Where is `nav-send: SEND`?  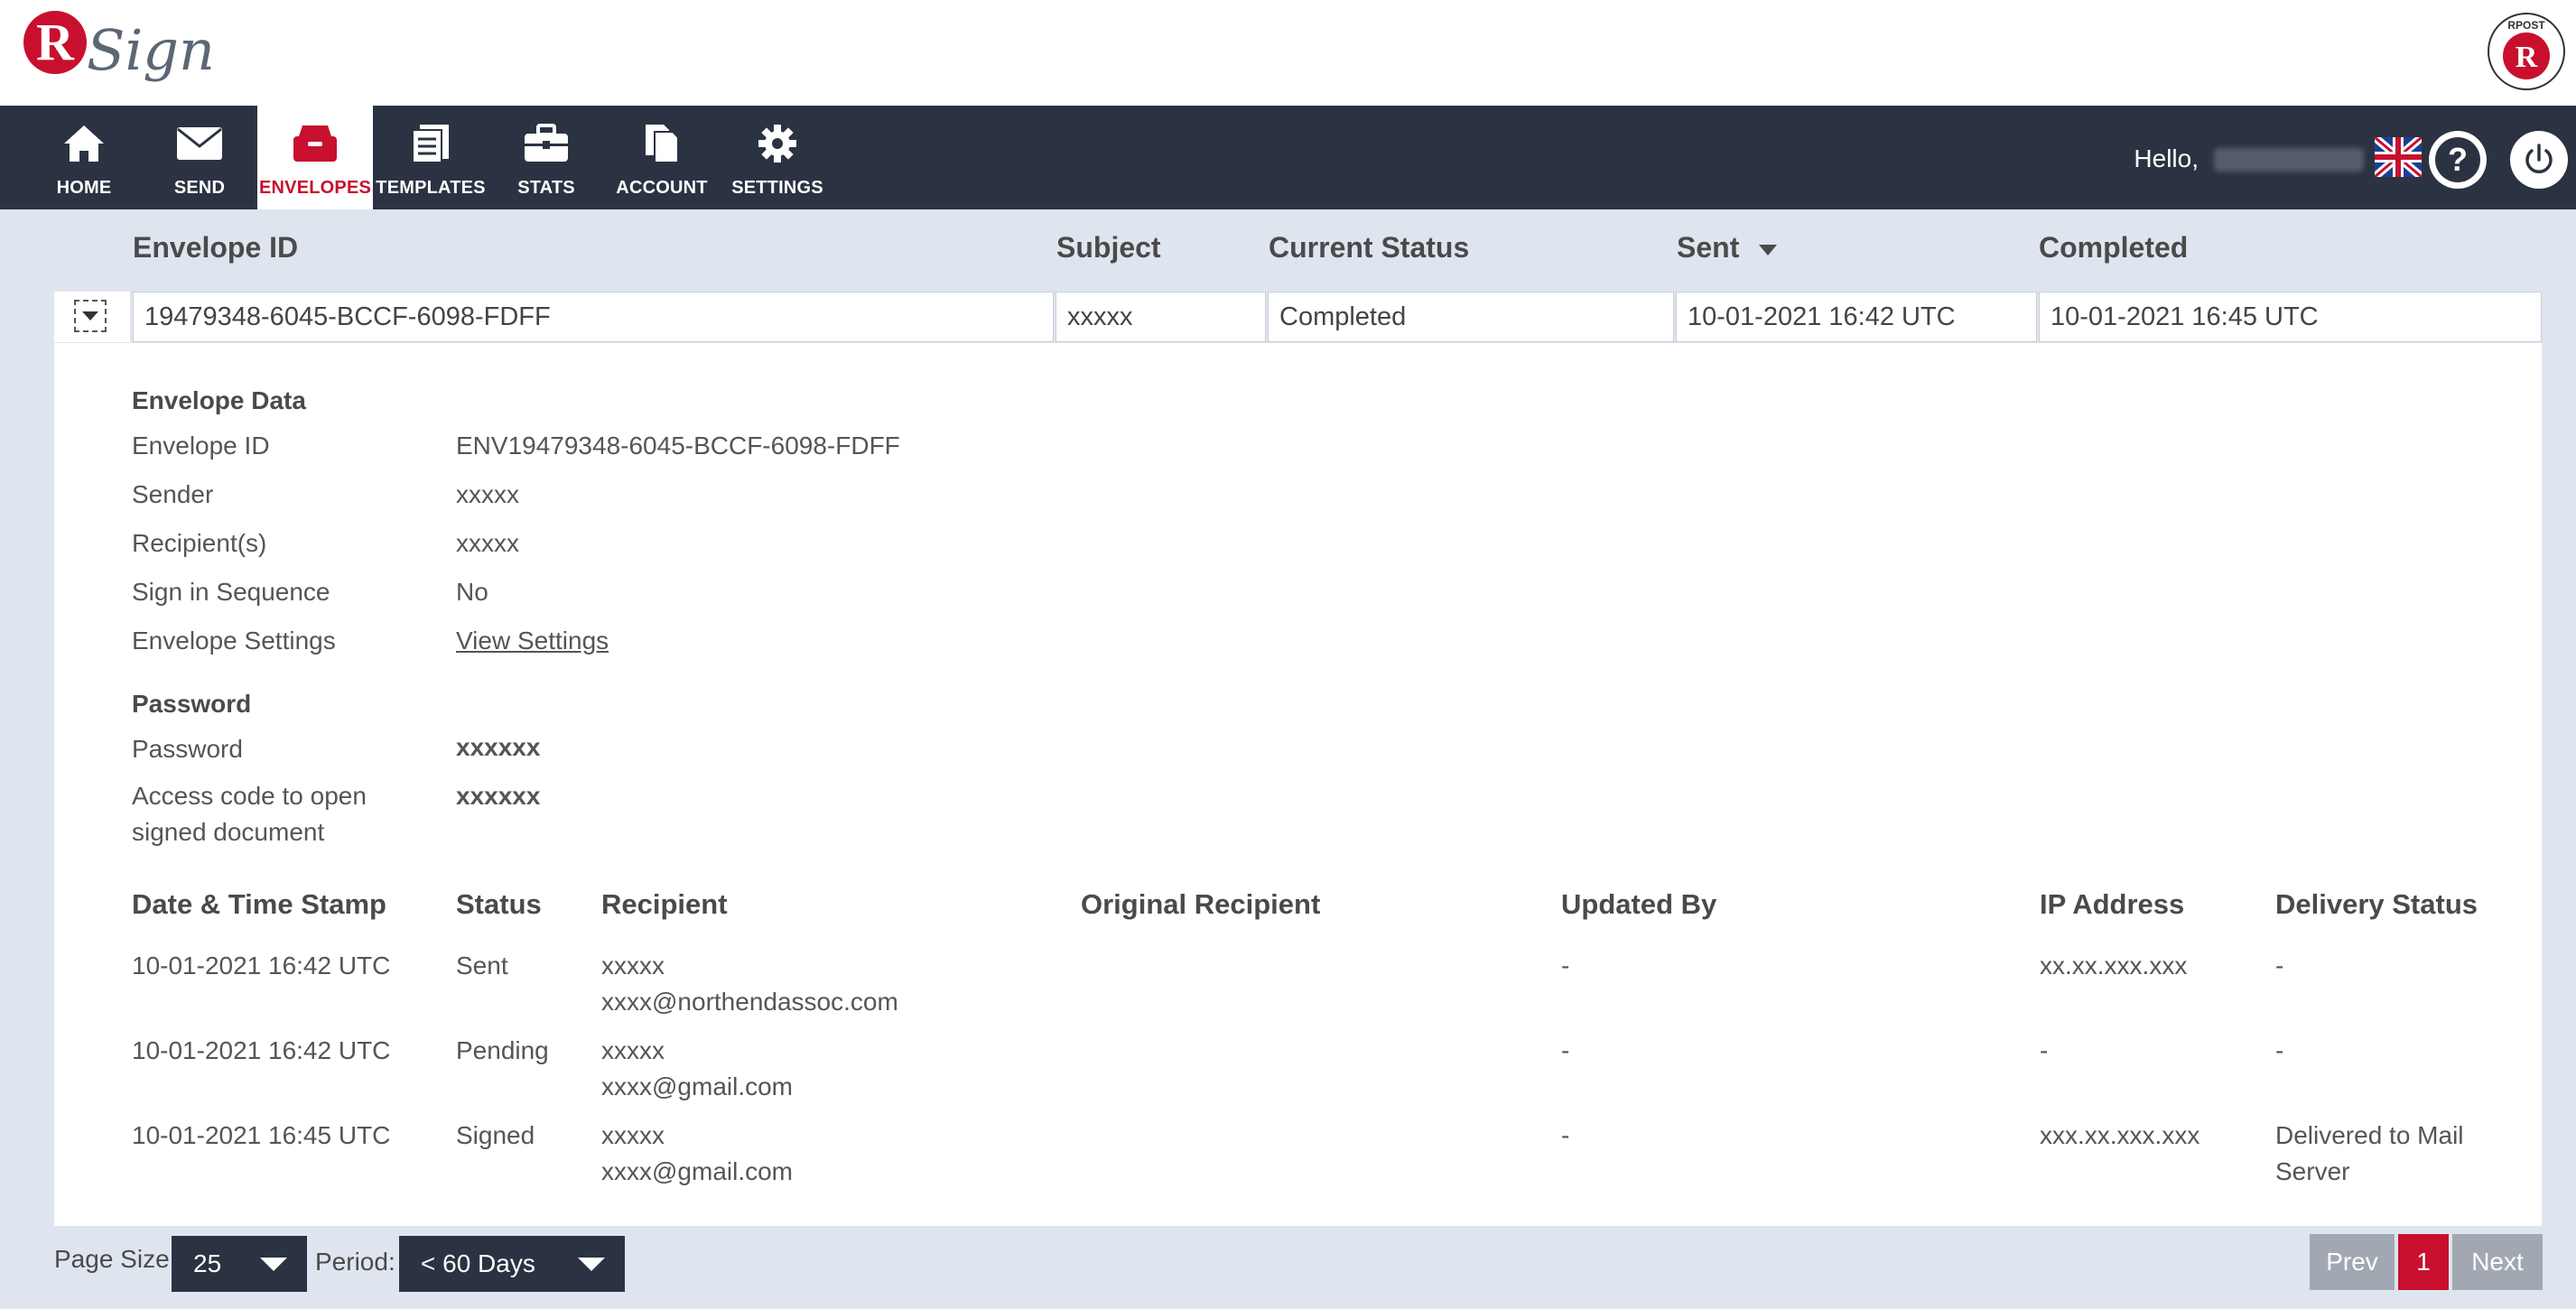
nav-send: SEND is located at coordinates (199, 157).